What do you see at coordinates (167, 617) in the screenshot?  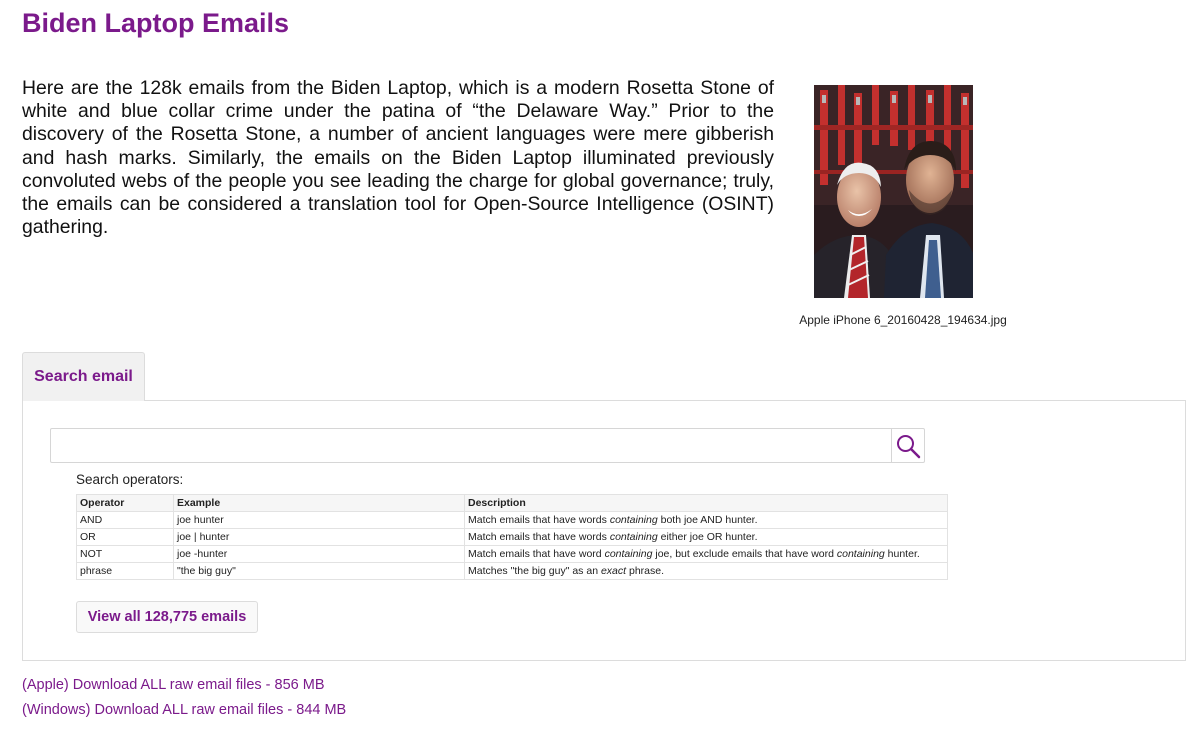 I see `view-all-emails-button: View all 128,775 emails` at bounding box center [167, 617].